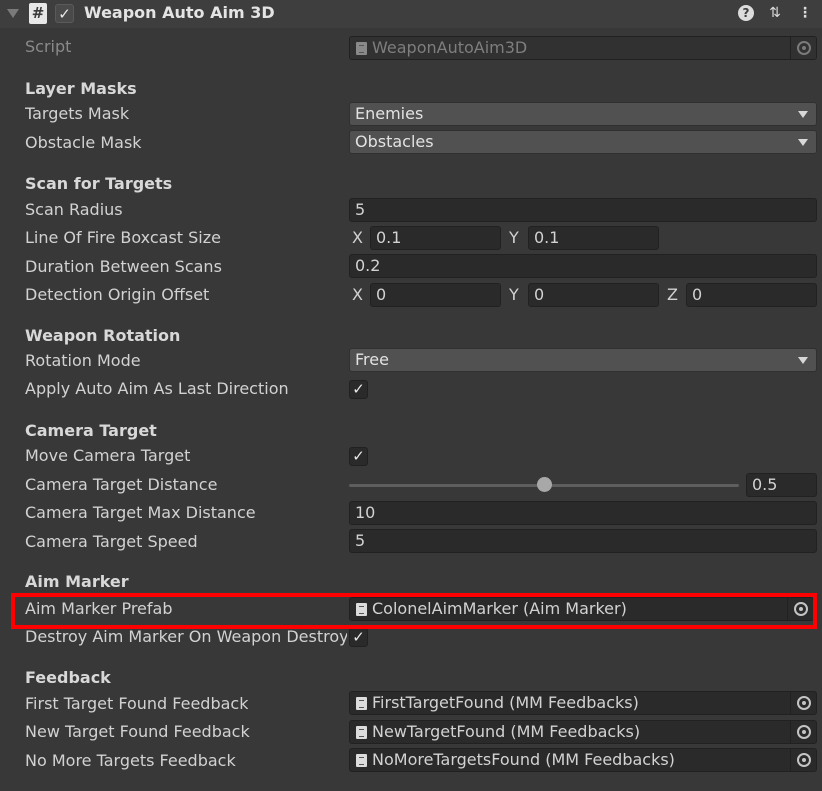 The image size is (822, 791). Describe the element at coordinates (583, 360) in the screenshot. I see `rotation-mode-dropdown: Free` at that location.